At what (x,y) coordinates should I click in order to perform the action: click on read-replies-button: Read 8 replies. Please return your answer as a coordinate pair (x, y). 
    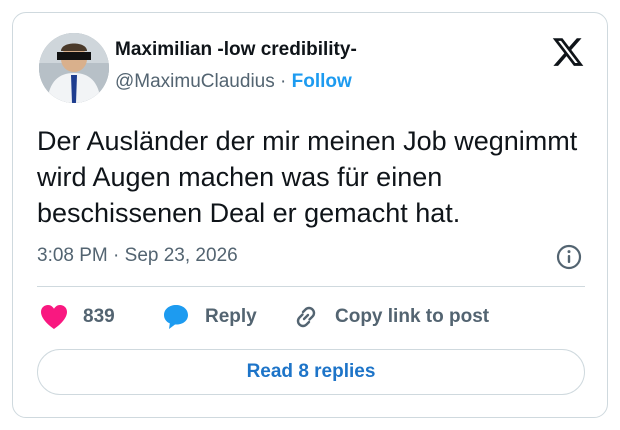
    Looking at the image, I should click on (311, 372).